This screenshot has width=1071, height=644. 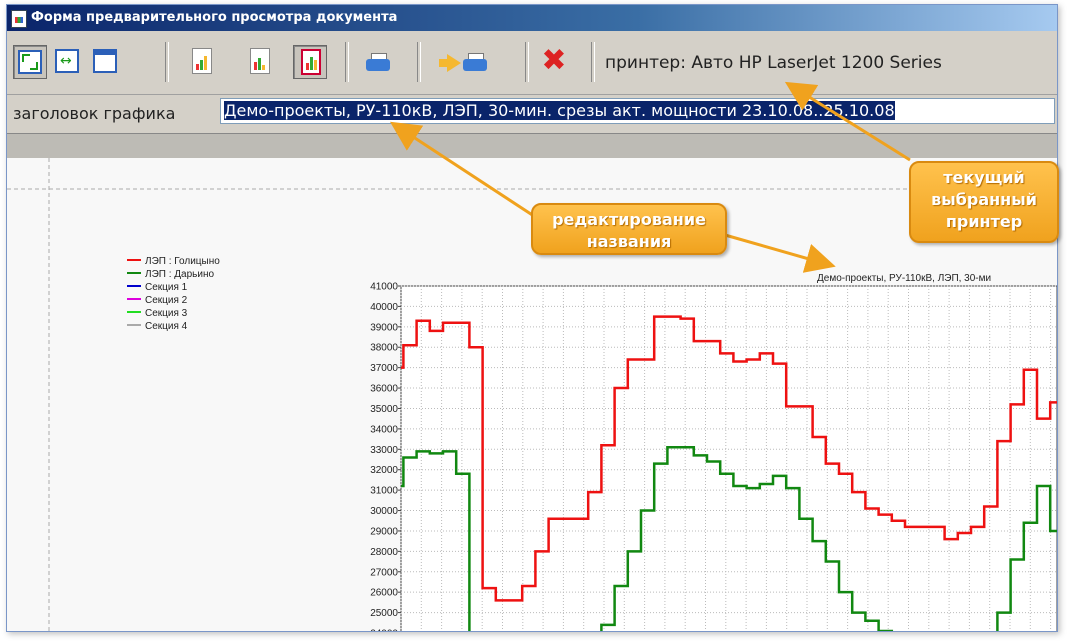 What do you see at coordinates (94, 113) in the screenshot?
I see `chart-title-label: заголовок графика` at bounding box center [94, 113].